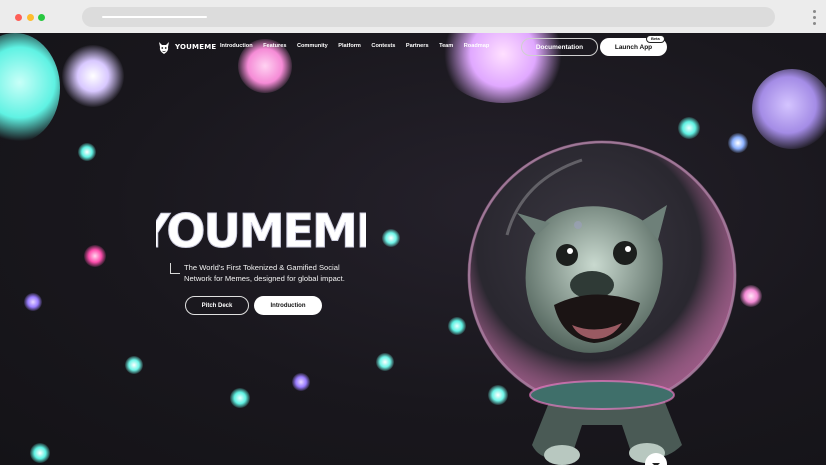 Image resolution: width=826 pixels, height=465 pixels. What do you see at coordinates (477, 46) in the screenshot?
I see `nav-roadmap: Roadmap` at bounding box center [477, 46].